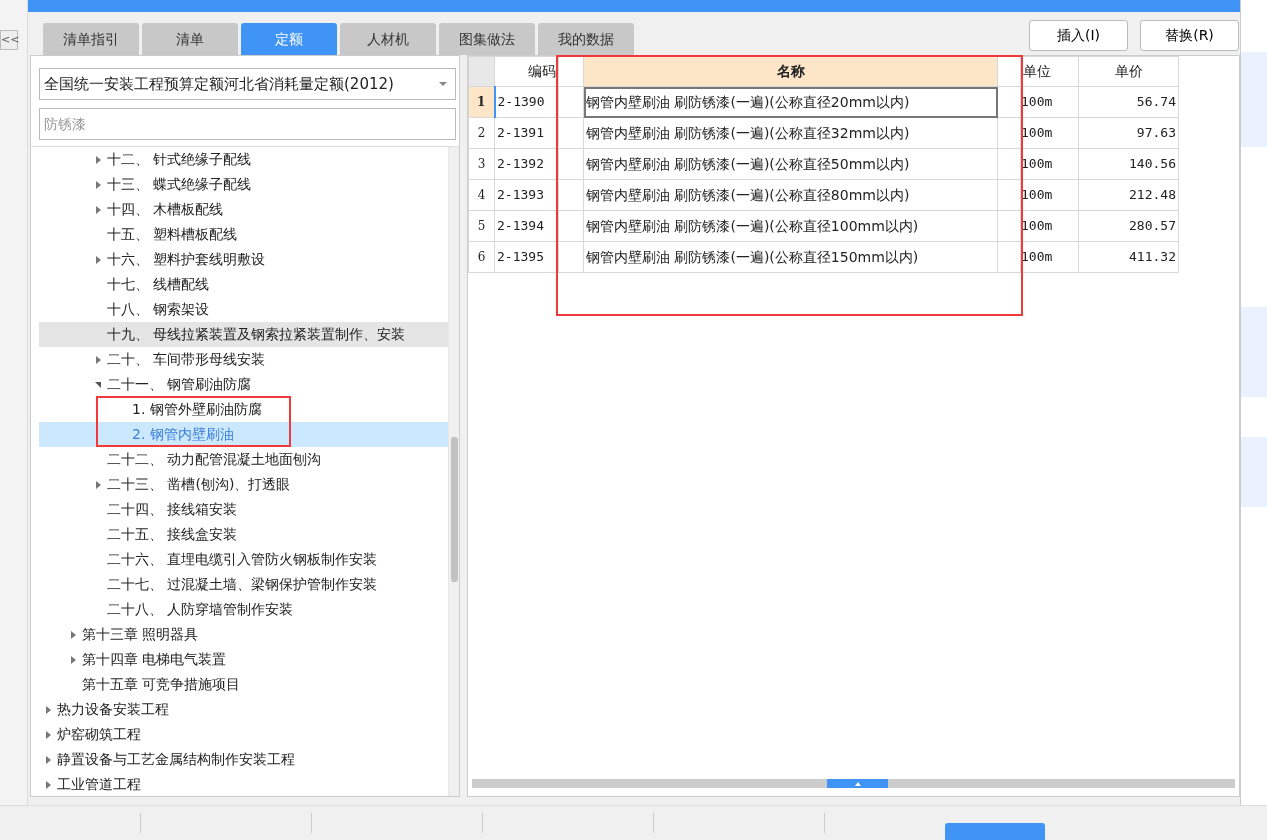 The height and width of the screenshot is (840, 1267). What do you see at coordinates (1128, 133) in the screenshot?
I see `table-cell: 97.63` at bounding box center [1128, 133].